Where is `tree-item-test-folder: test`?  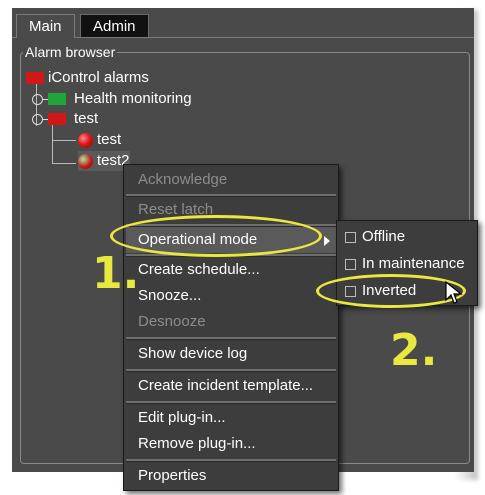 tree-item-test-folder: test is located at coordinates (65, 119).